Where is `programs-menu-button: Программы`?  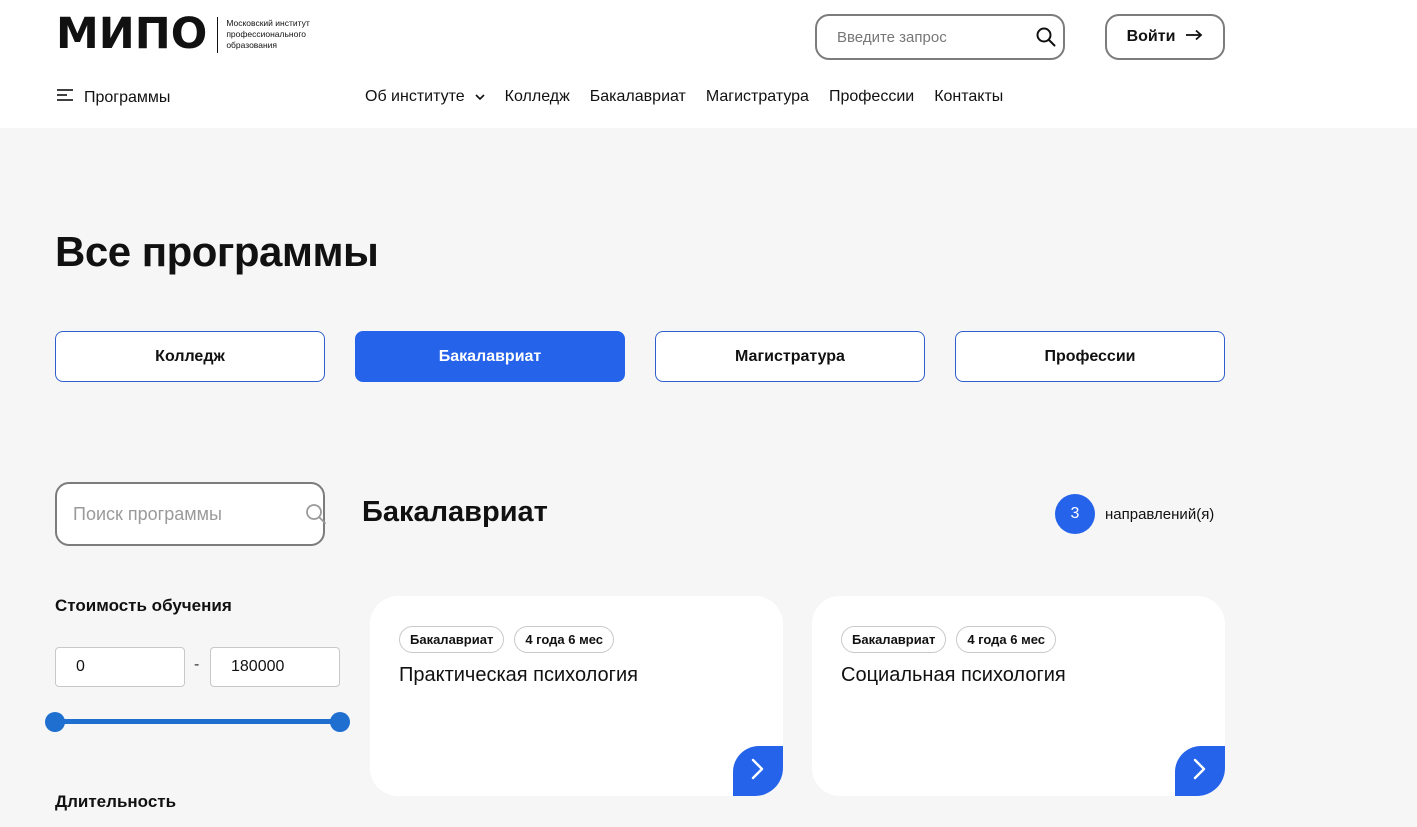 programs-menu-button: Программы is located at coordinates (113, 97).